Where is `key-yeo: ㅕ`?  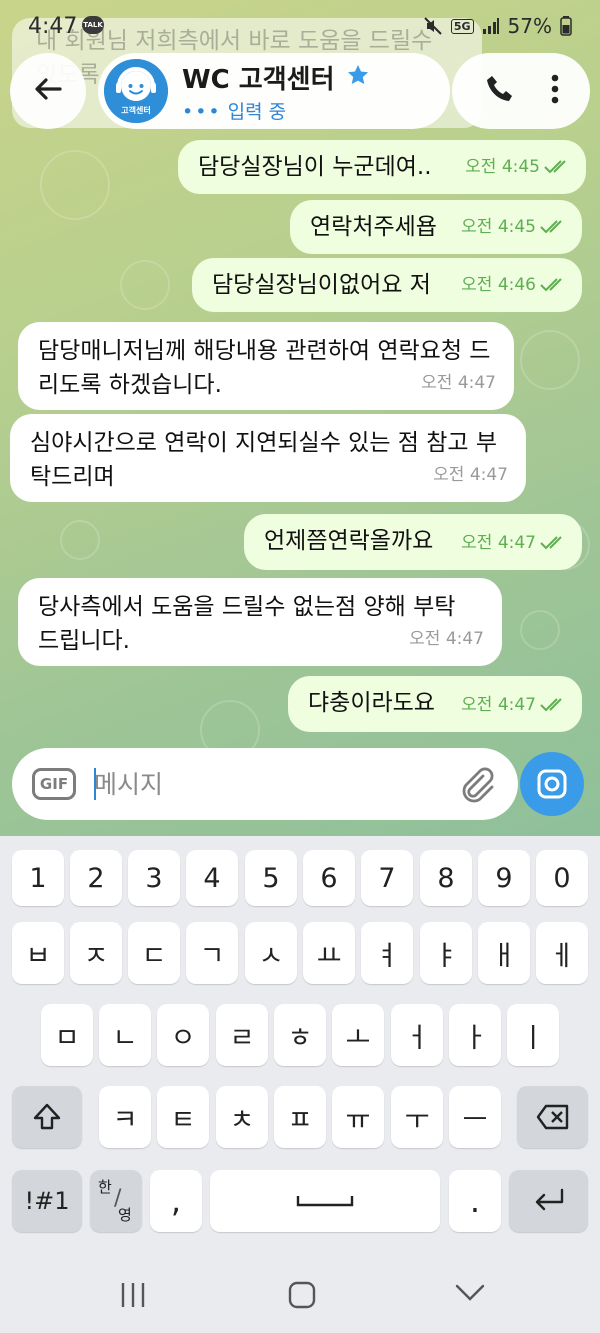
key-yeo: ㅕ is located at coordinates (387, 953).